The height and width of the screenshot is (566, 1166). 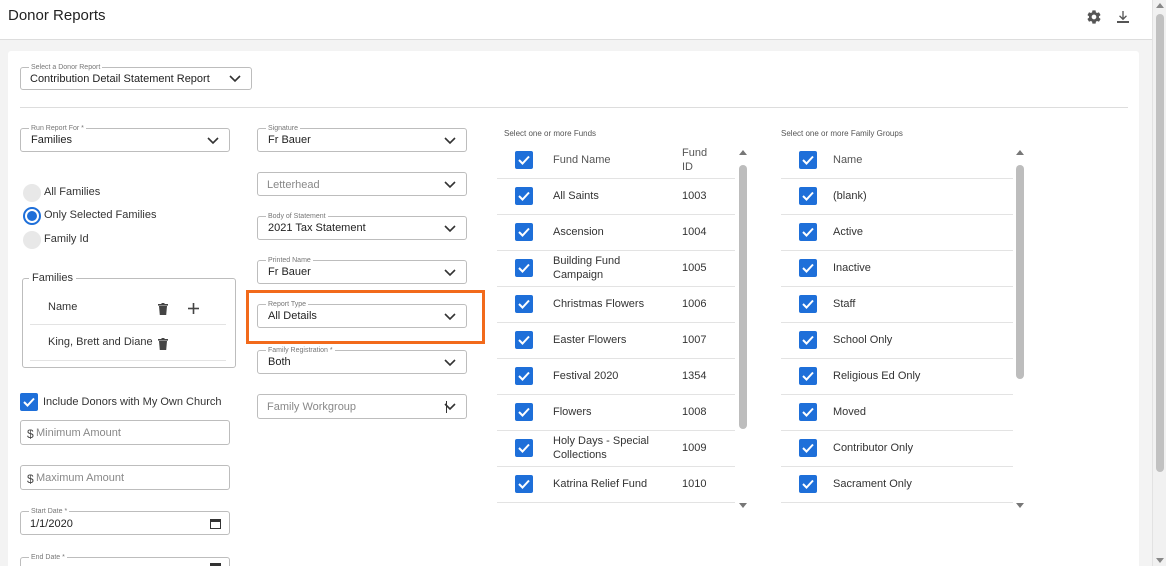 I want to click on funds-select-all-checkbox, so click(x=524, y=160).